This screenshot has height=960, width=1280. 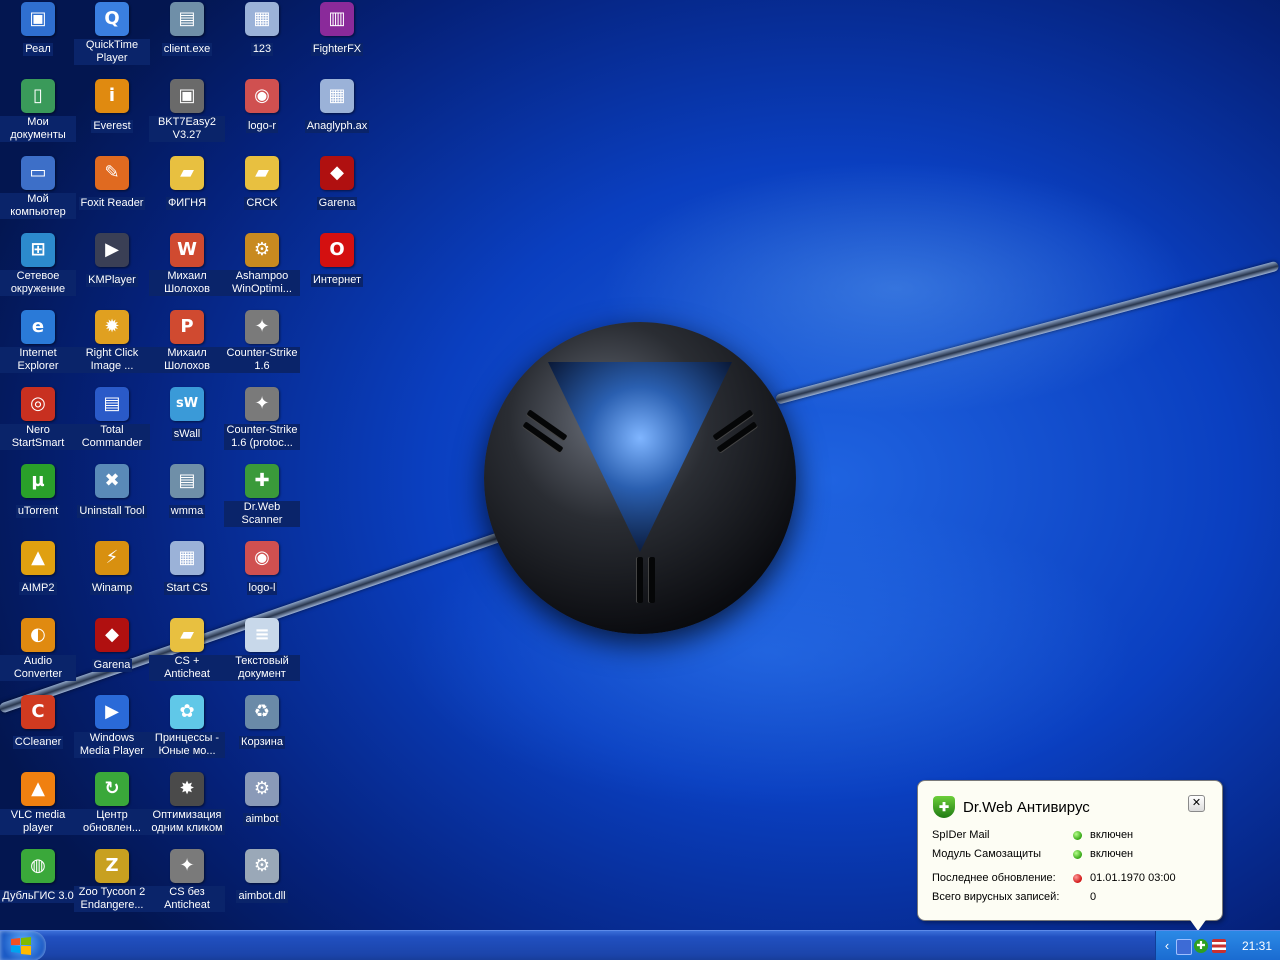 What do you see at coordinates (38, 491) in the screenshot?
I see `desktop-icon: µ uTorrent` at bounding box center [38, 491].